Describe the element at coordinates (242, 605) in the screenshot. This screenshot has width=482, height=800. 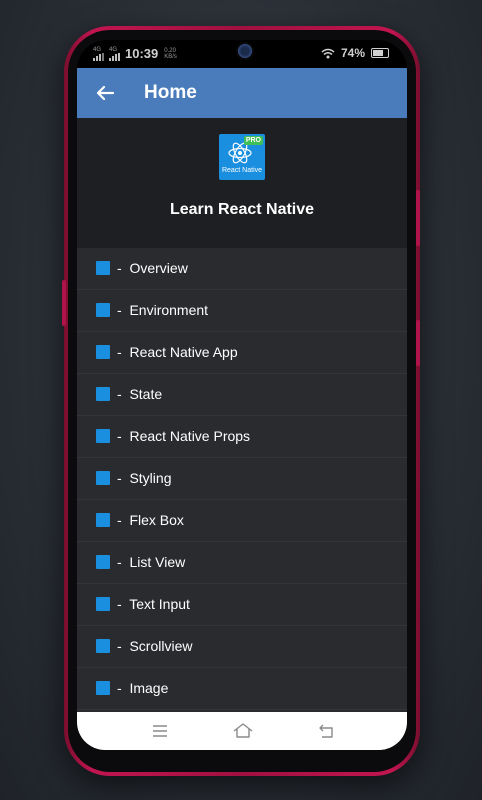
I see `list-item-text-input: - Text Input` at that location.